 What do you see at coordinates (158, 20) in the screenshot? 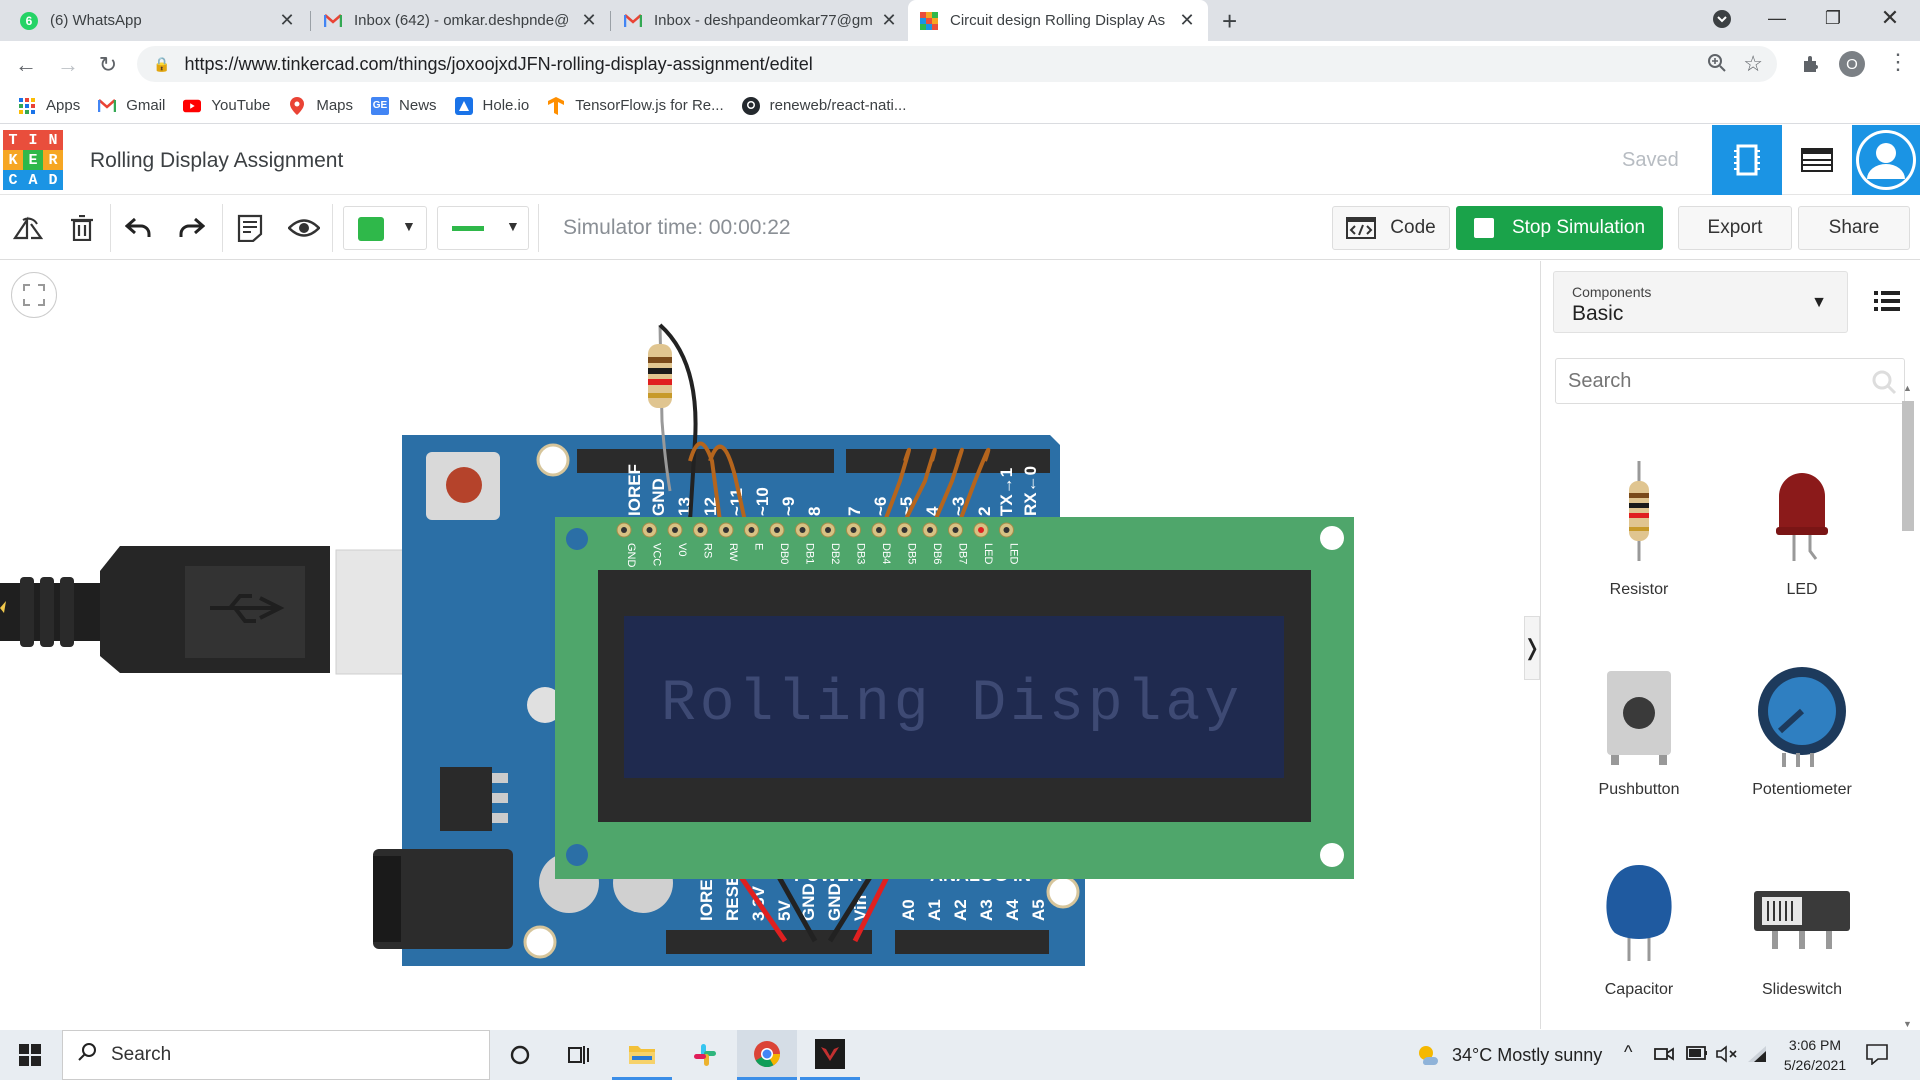
I see `tab-whatsapp: 6 (6) WhatsApp ✕` at bounding box center [158, 20].